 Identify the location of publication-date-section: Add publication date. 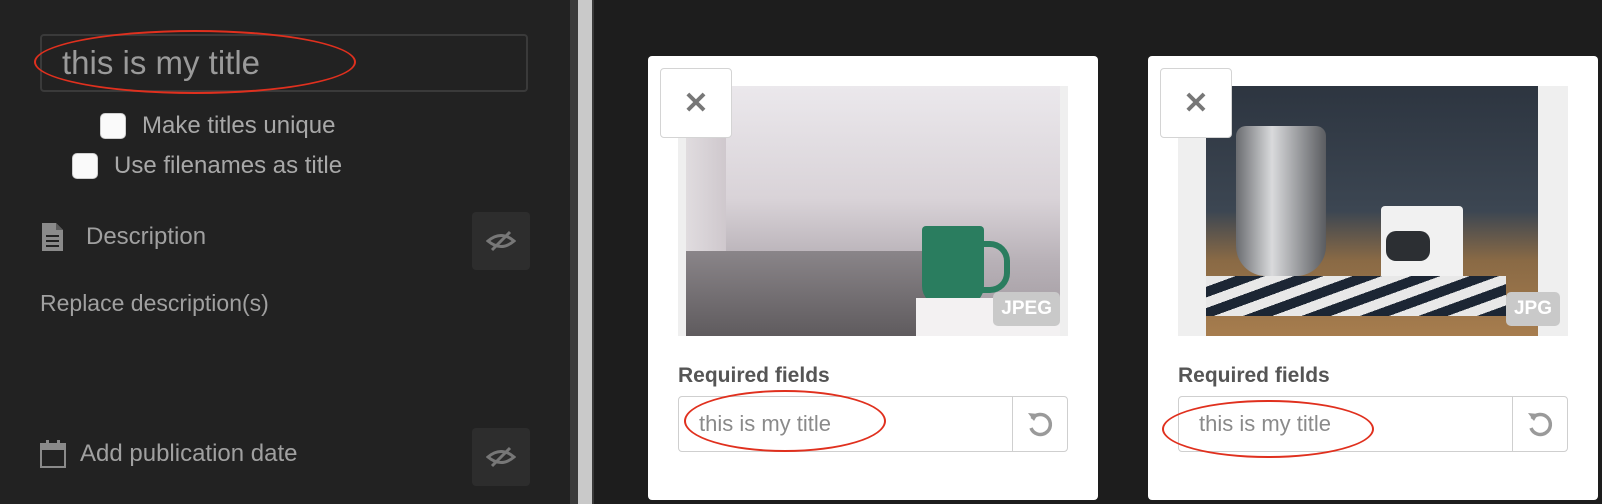
(169, 454).